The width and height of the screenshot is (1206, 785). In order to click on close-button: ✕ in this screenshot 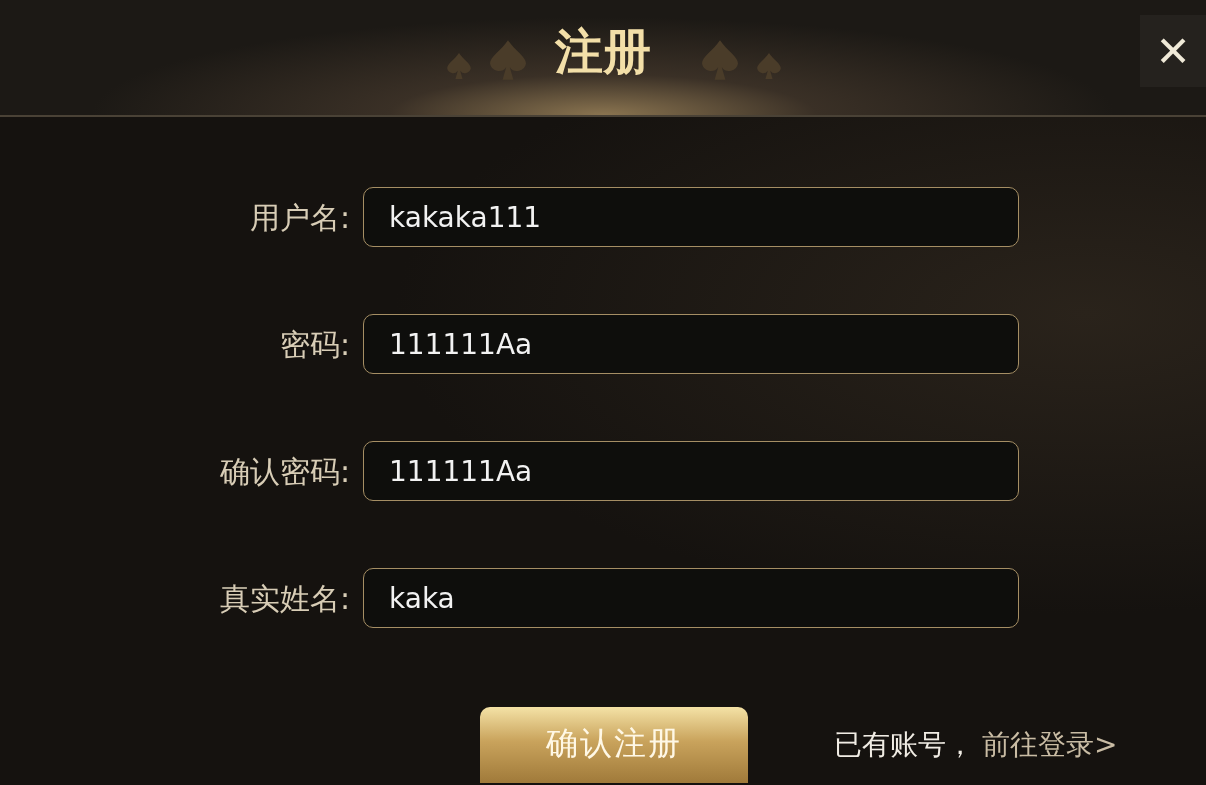, I will do `click(1173, 51)`.